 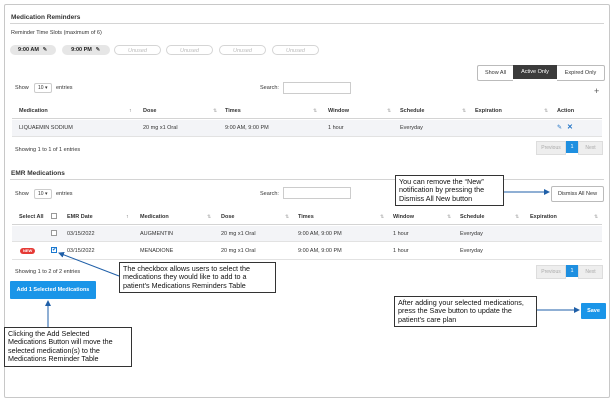 What do you see at coordinates (89, 264) in the screenshot?
I see `arrow-checkbox` at bounding box center [89, 264].